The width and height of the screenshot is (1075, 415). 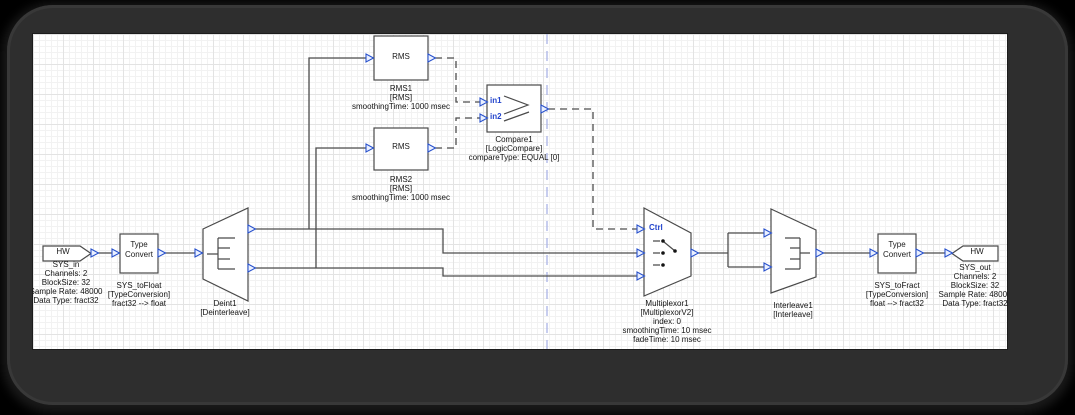 What do you see at coordinates (514, 108) in the screenshot?
I see `block-compare1` at bounding box center [514, 108].